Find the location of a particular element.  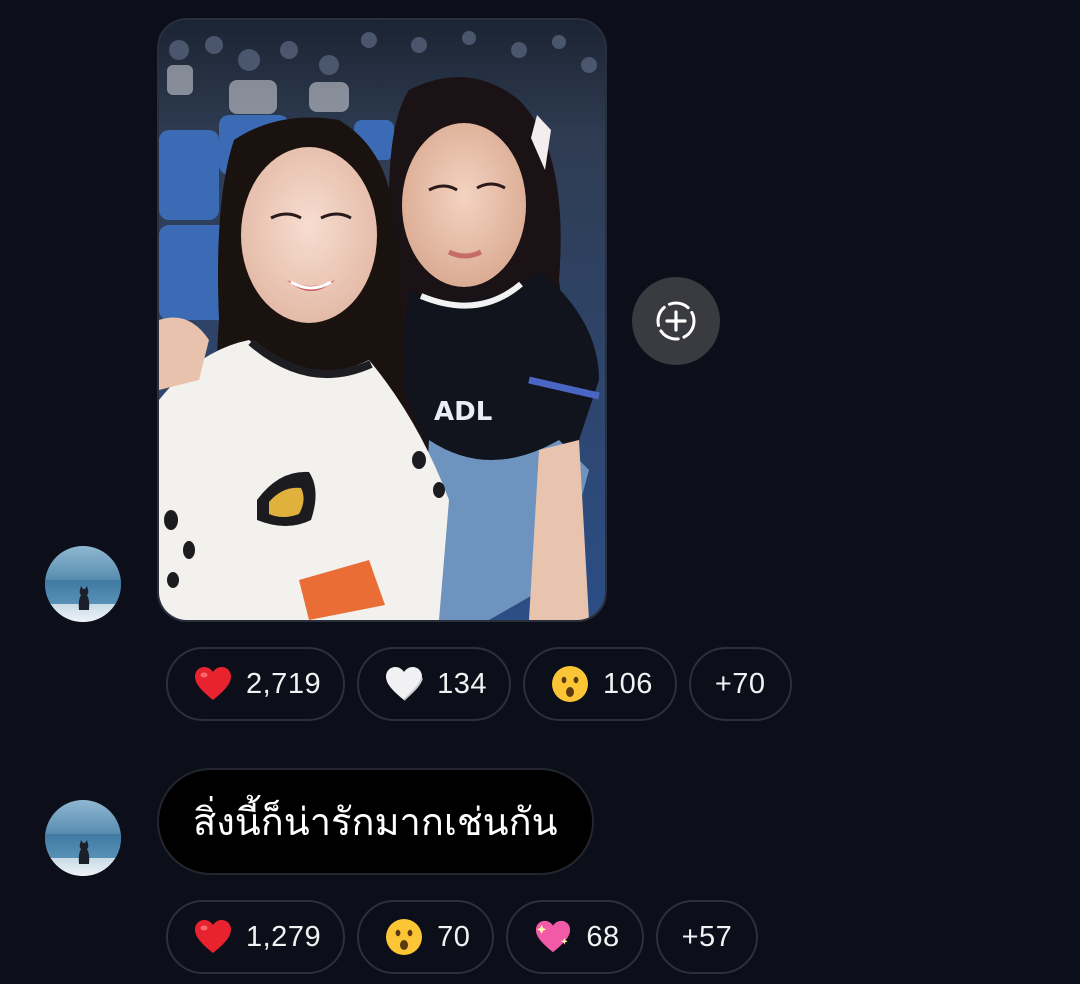

reaction-astonished-face: 106 is located at coordinates (599, 684).